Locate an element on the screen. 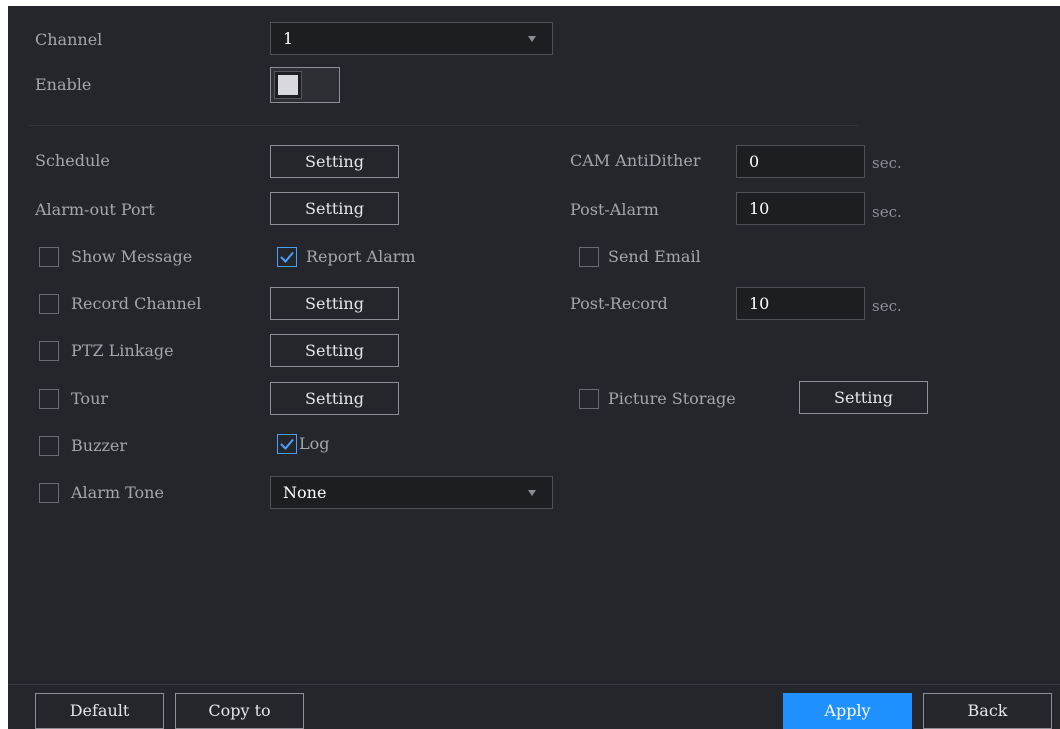 The height and width of the screenshot is (729, 1060). back-button: Back is located at coordinates (987, 711).